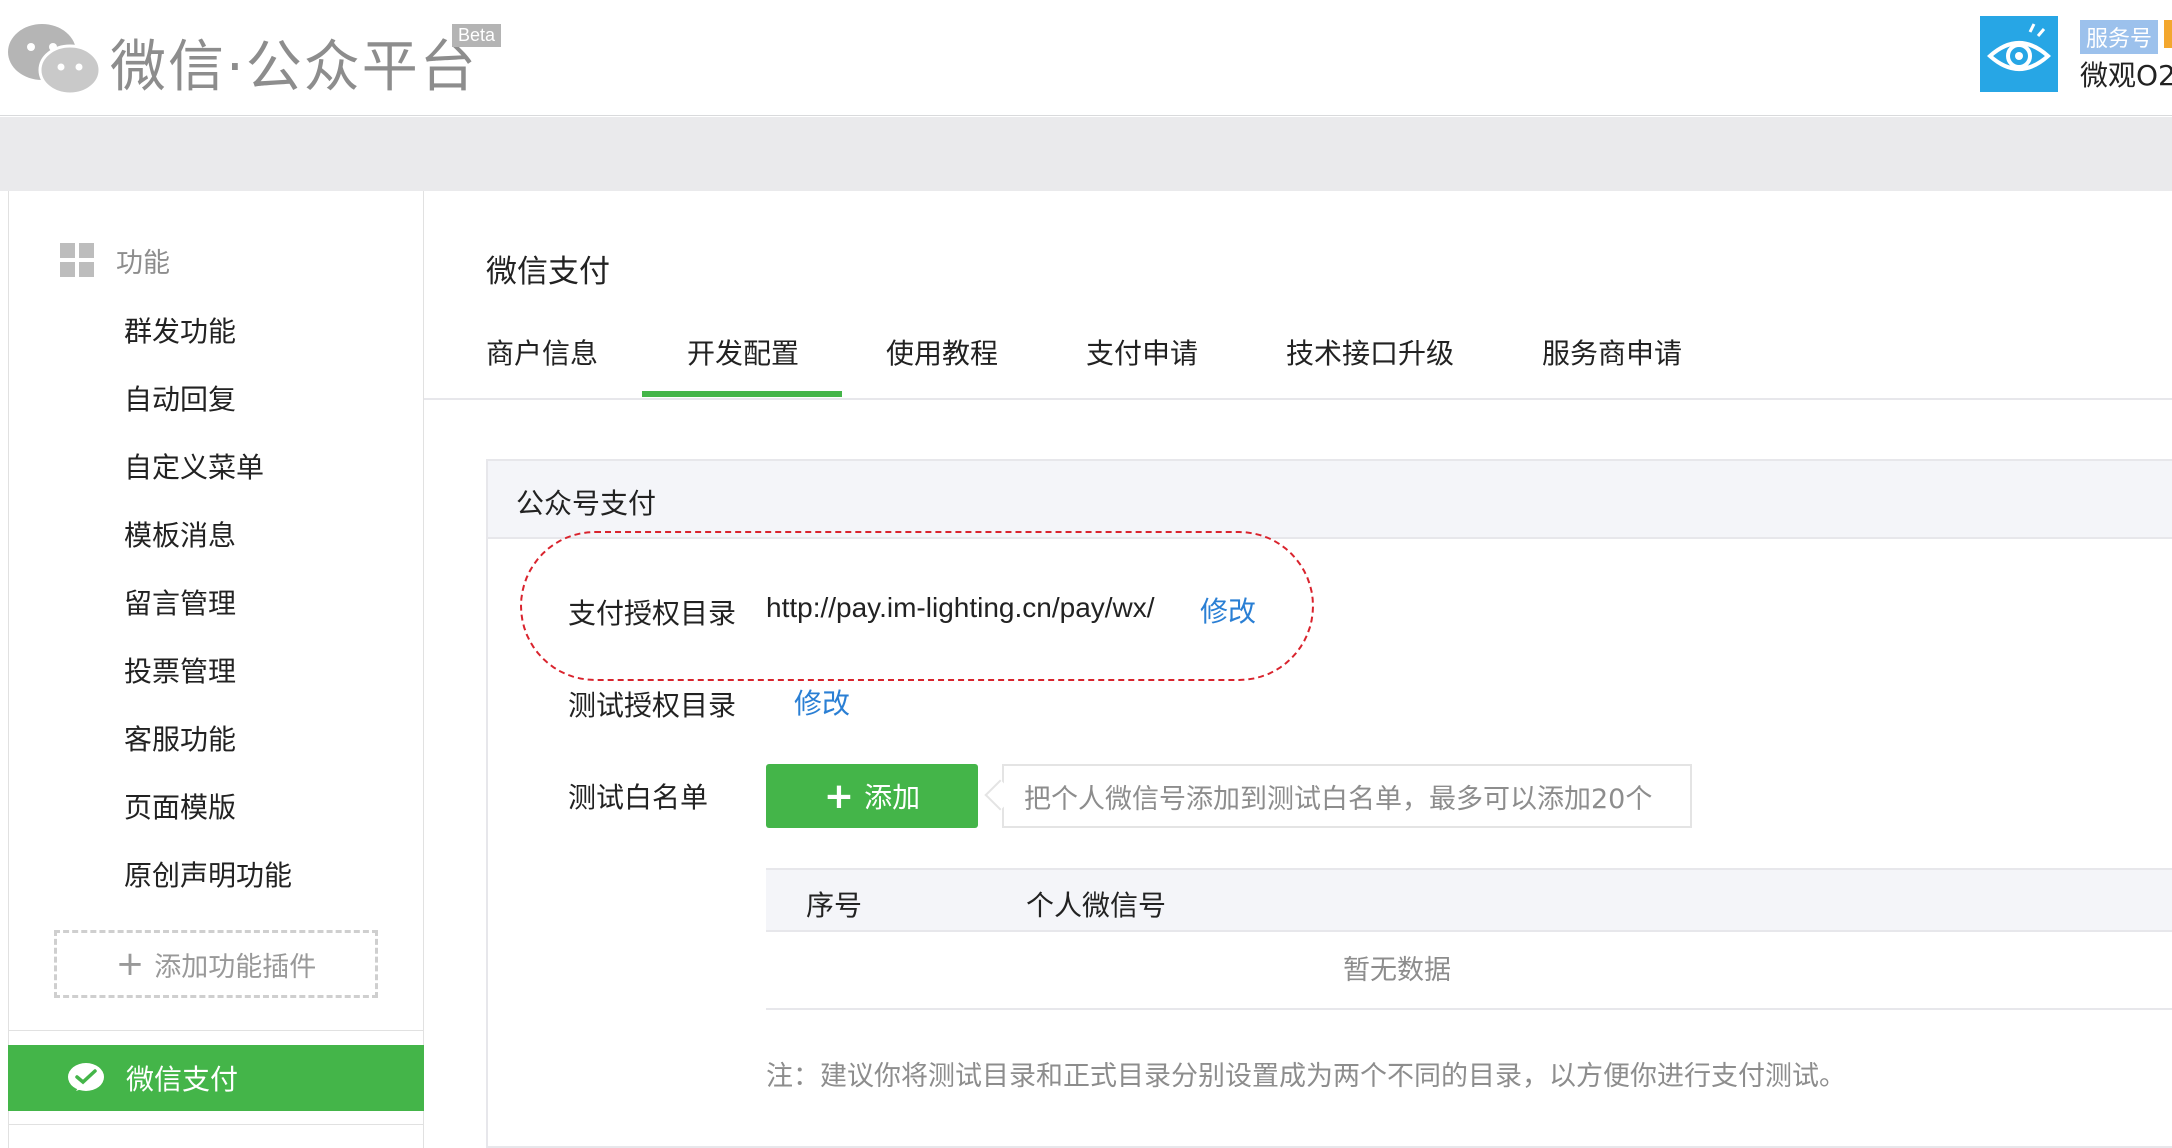  What do you see at coordinates (834, 905) in the screenshot?
I see `column-header-index: 序号` at bounding box center [834, 905].